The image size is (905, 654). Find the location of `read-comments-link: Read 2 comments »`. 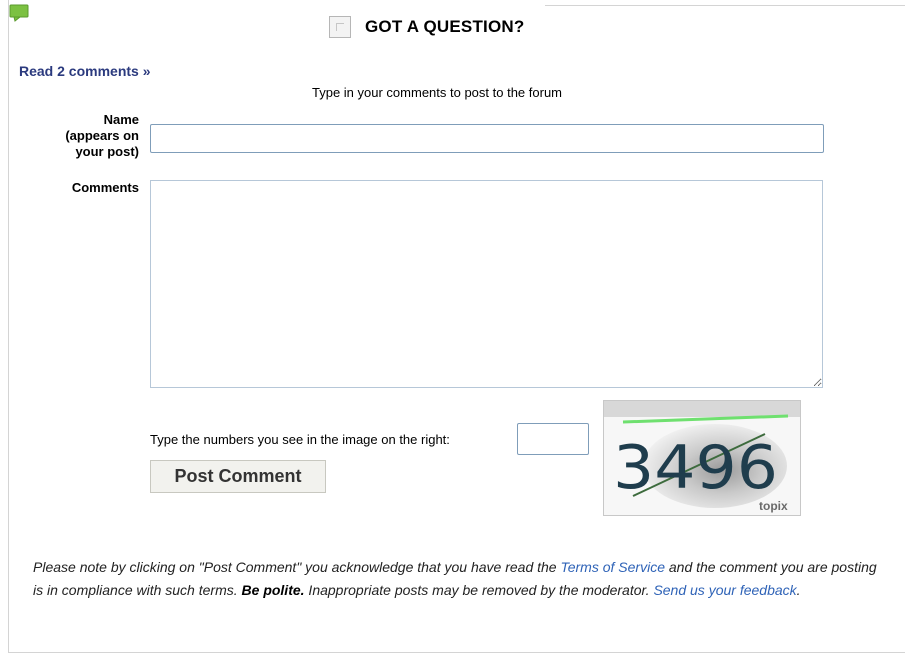

read-comments-link: Read 2 comments » is located at coordinates (85, 71).